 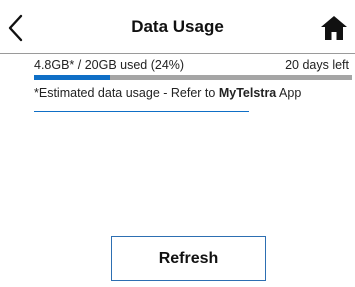 What do you see at coordinates (109, 65) in the screenshot?
I see `data-used-text: 4.8GB* / 20GB used (24%)` at bounding box center [109, 65].